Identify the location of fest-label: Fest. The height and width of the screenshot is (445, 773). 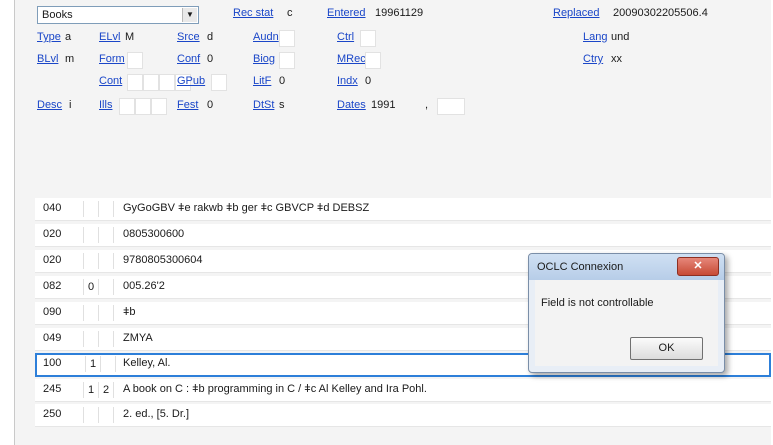
(187, 105).